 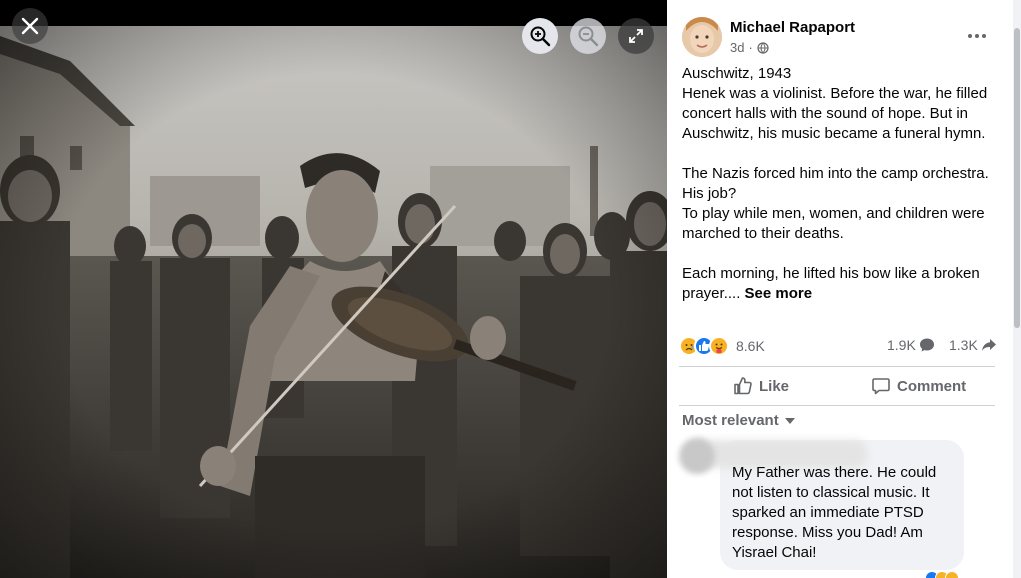 I want to click on author-name: Michael Rapaport, so click(x=792, y=27).